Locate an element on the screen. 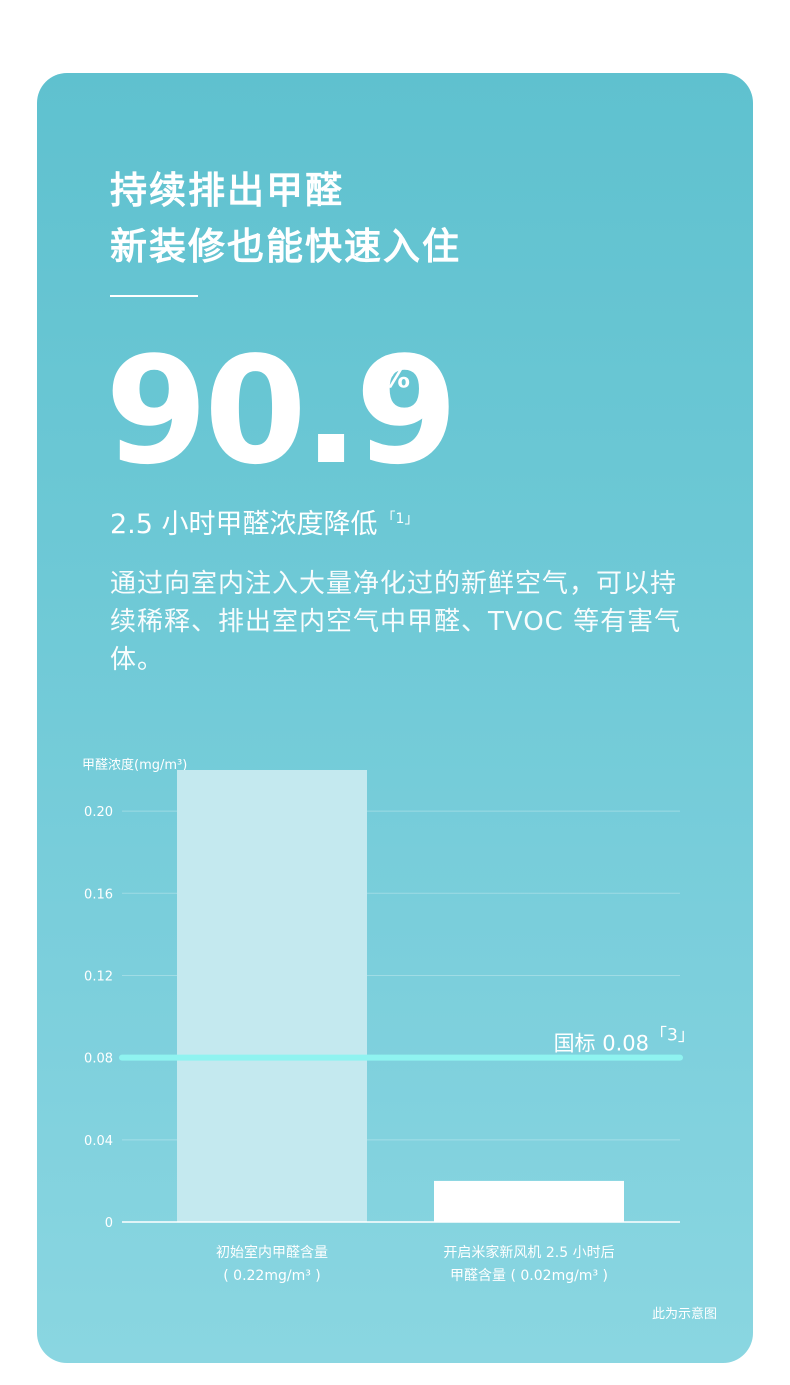 The width and height of the screenshot is (790, 1385). y-tick-label: 0.20 is located at coordinates (98, 812).